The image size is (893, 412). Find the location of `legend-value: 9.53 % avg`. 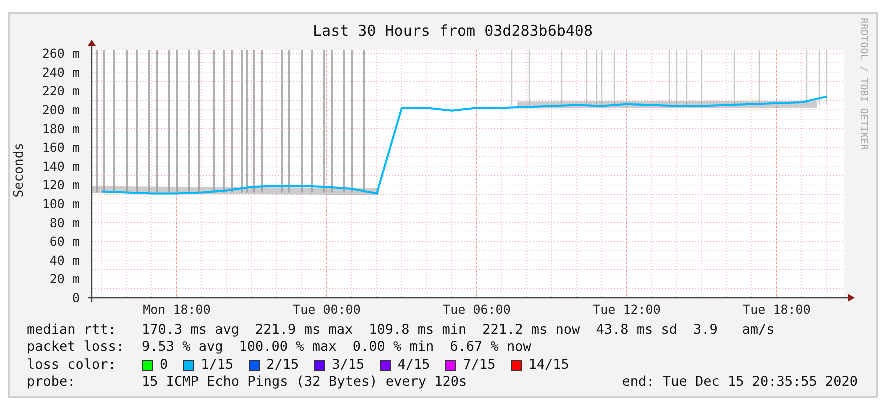

legend-value: 9.53 % avg is located at coordinates (183, 348).